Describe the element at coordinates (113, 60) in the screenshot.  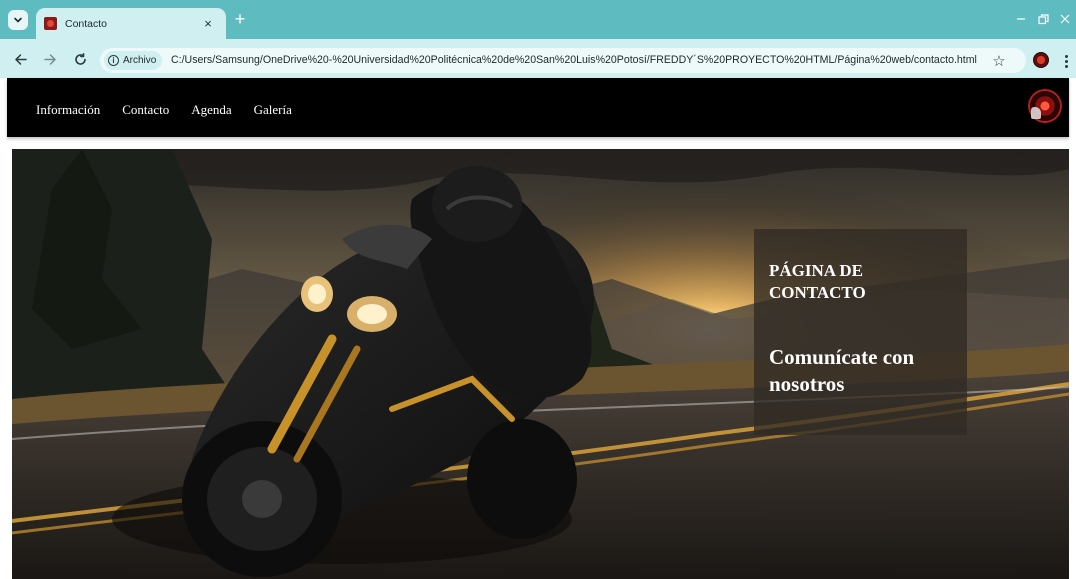
I see `info-icon: i` at that location.